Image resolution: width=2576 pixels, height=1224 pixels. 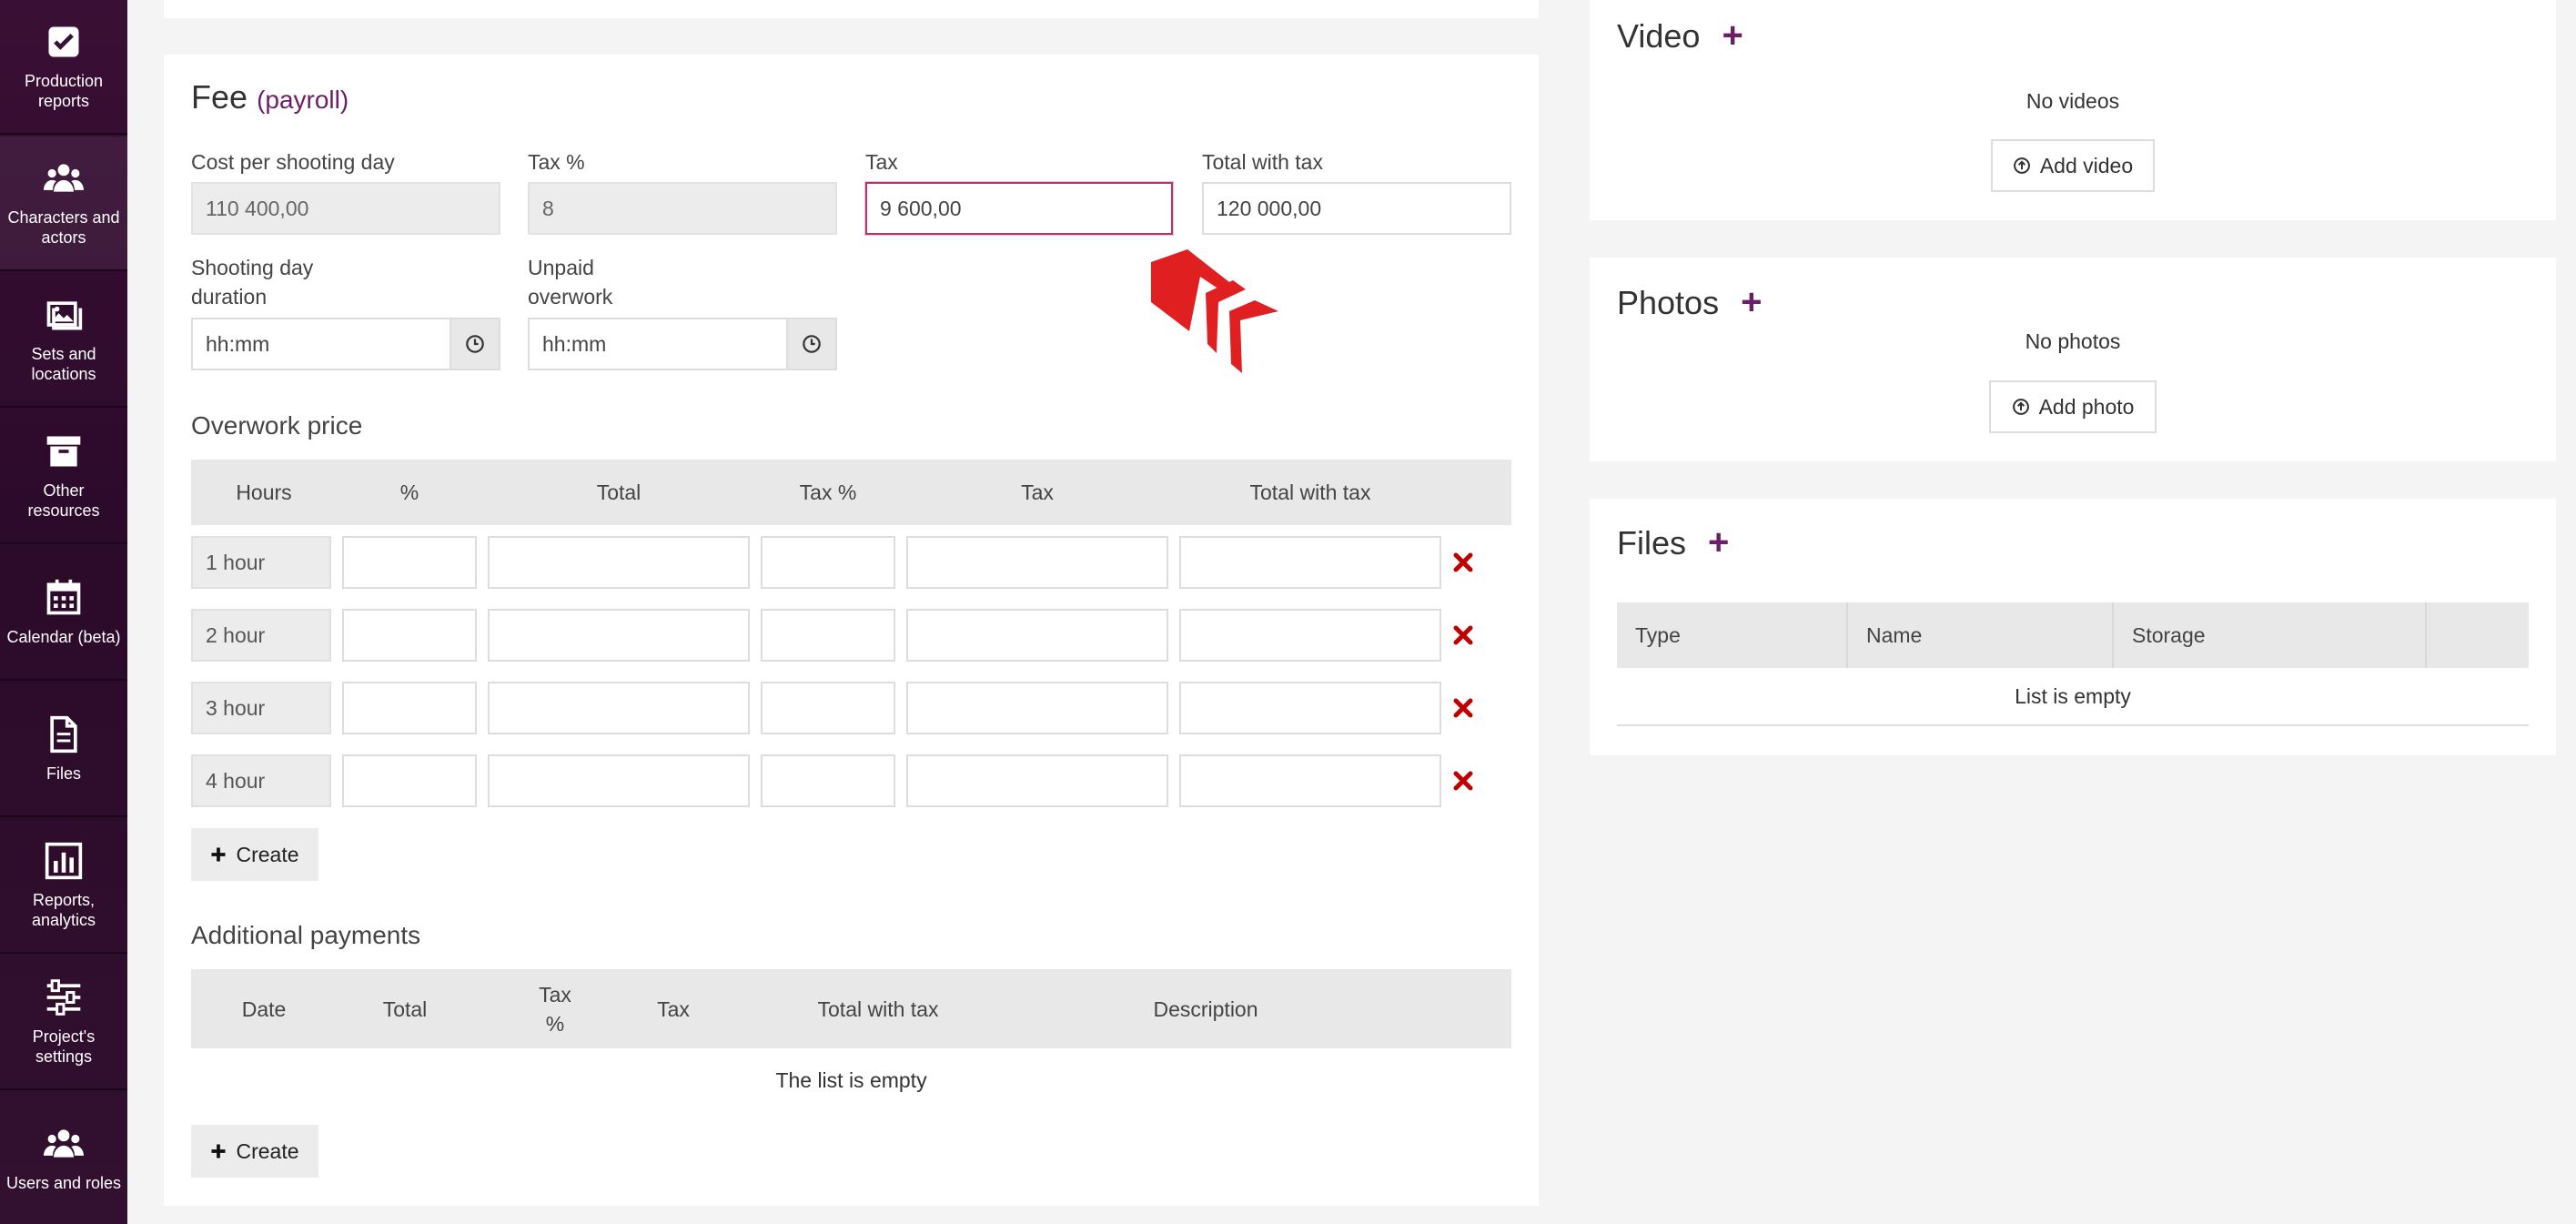 I want to click on create-additional-payment-button: Create, so click(x=254, y=1152).